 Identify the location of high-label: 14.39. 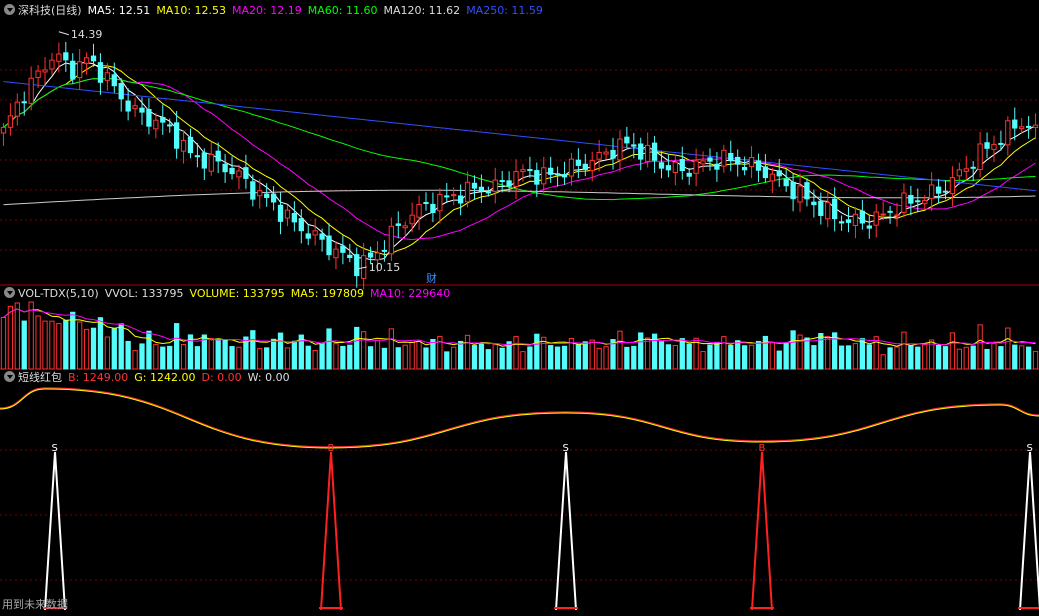
(87, 34).